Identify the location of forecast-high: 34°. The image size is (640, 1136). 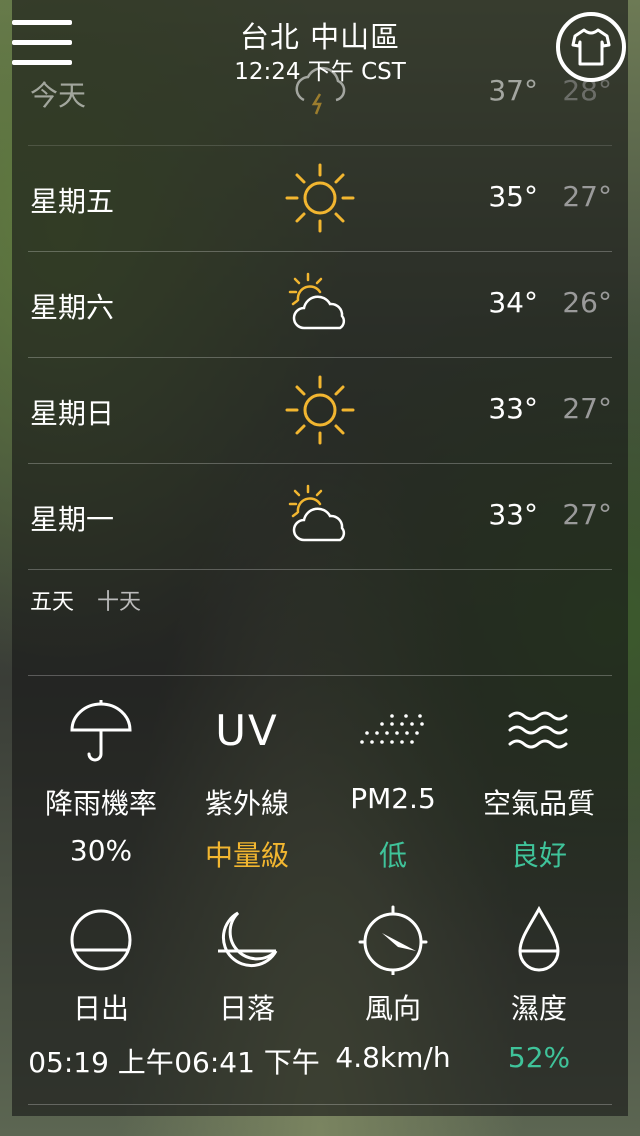
(513, 302).